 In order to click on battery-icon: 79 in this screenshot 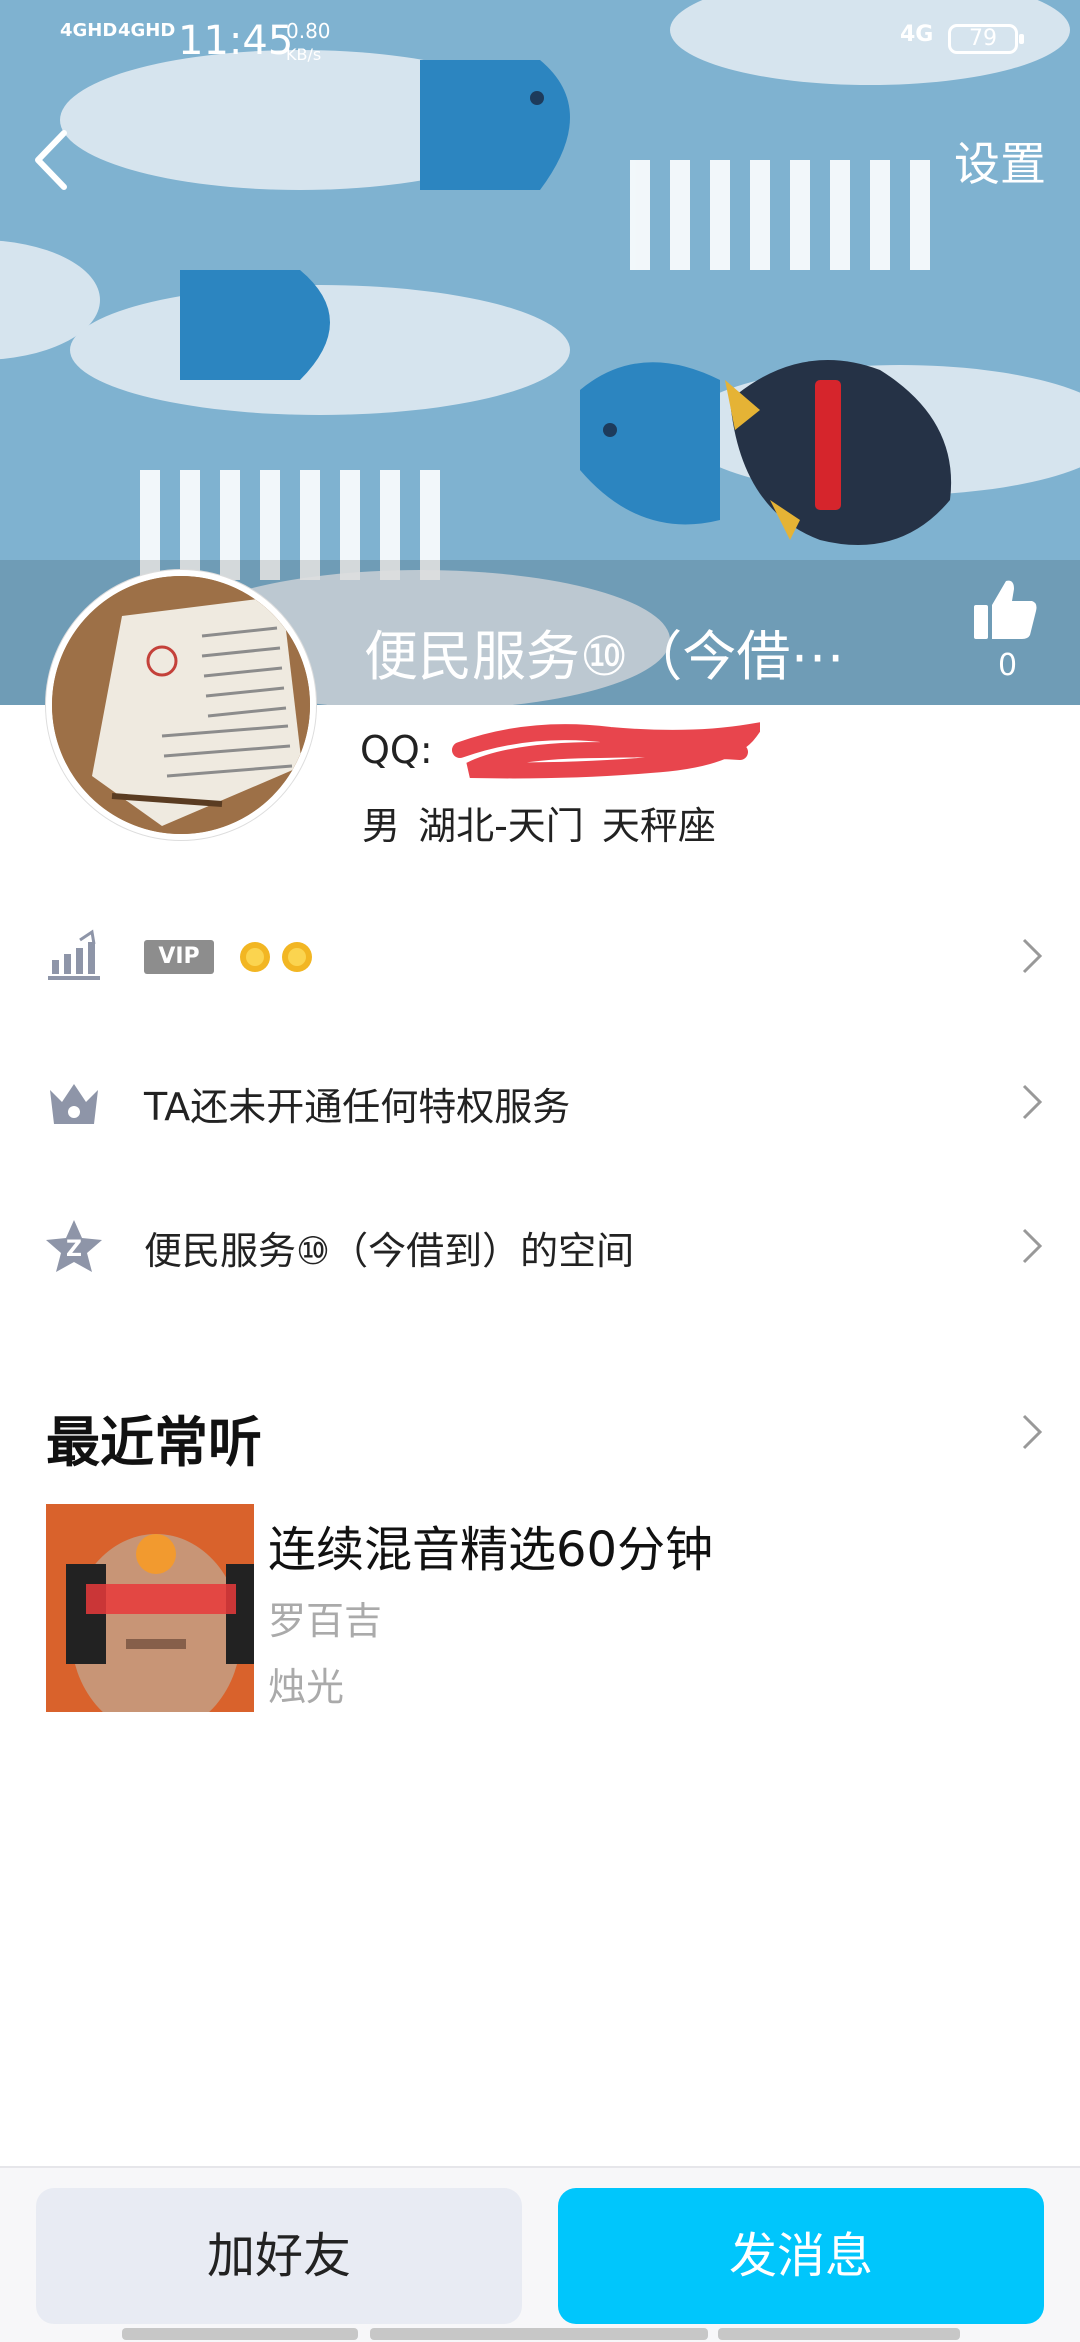, I will do `click(986, 39)`.